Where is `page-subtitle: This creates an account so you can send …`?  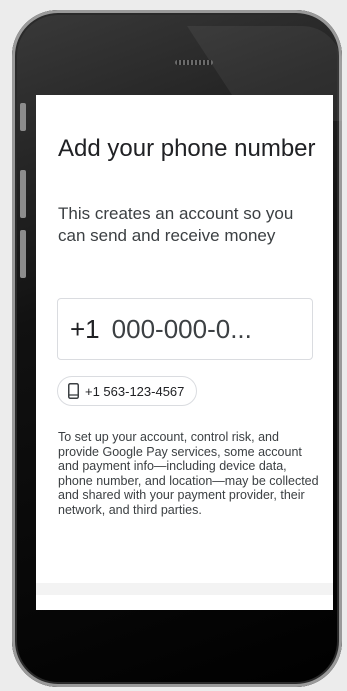 page-subtitle: This creates an account so you can send … is located at coordinates (176, 224).